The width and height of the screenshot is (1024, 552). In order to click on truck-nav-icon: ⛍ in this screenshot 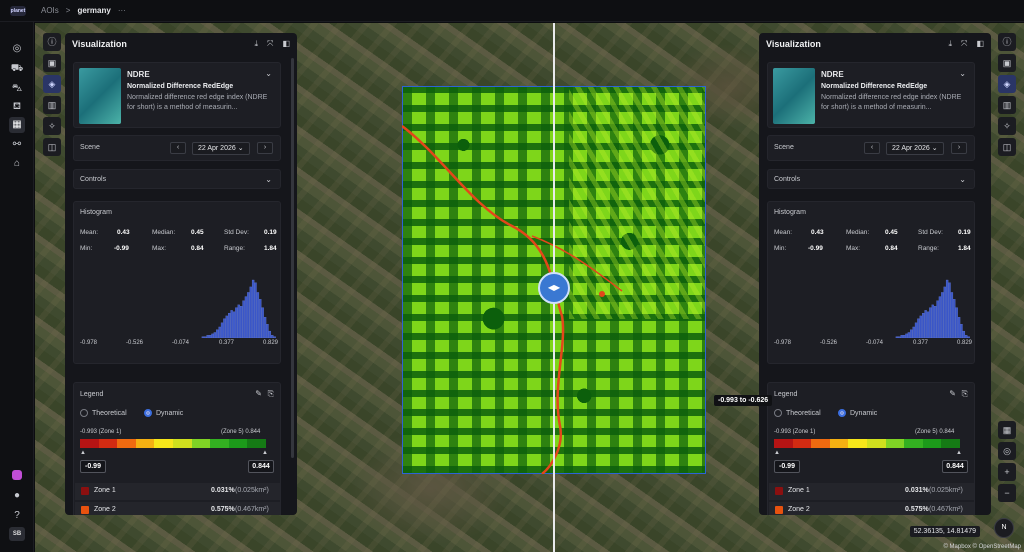, I will do `click(17, 89)`.